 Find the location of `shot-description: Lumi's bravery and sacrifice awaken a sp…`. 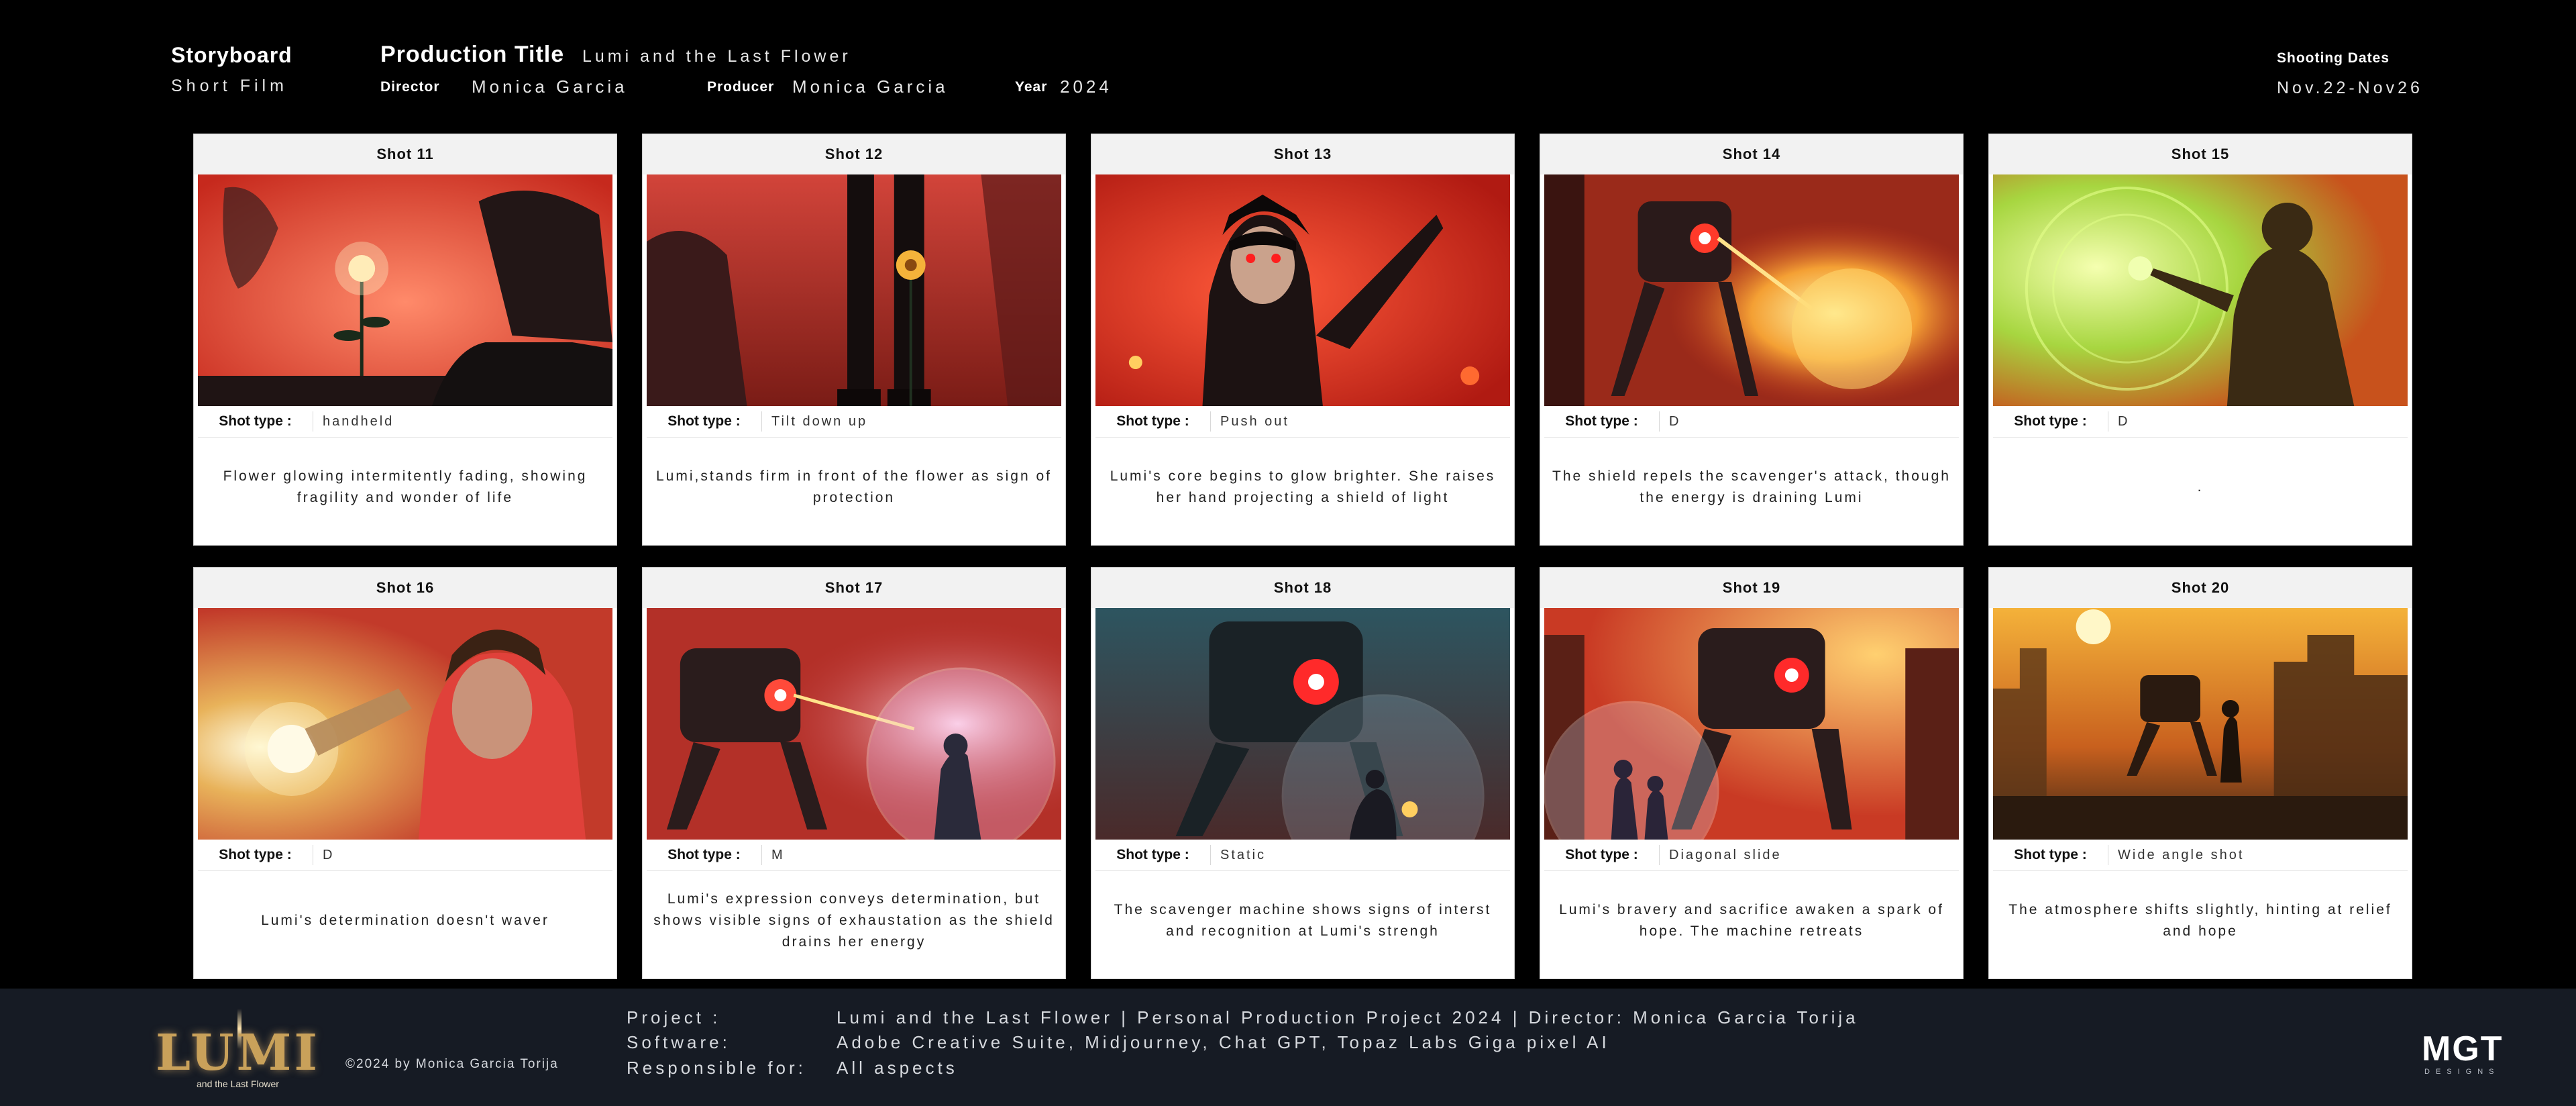

shot-description: Lumi's bravery and sacrifice awaken a sp… is located at coordinates (1751, 920).